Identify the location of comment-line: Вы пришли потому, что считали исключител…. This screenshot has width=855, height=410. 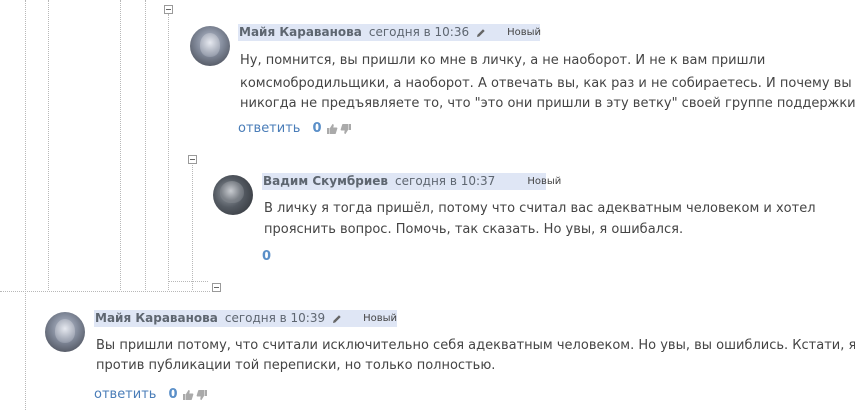
(475, 345).